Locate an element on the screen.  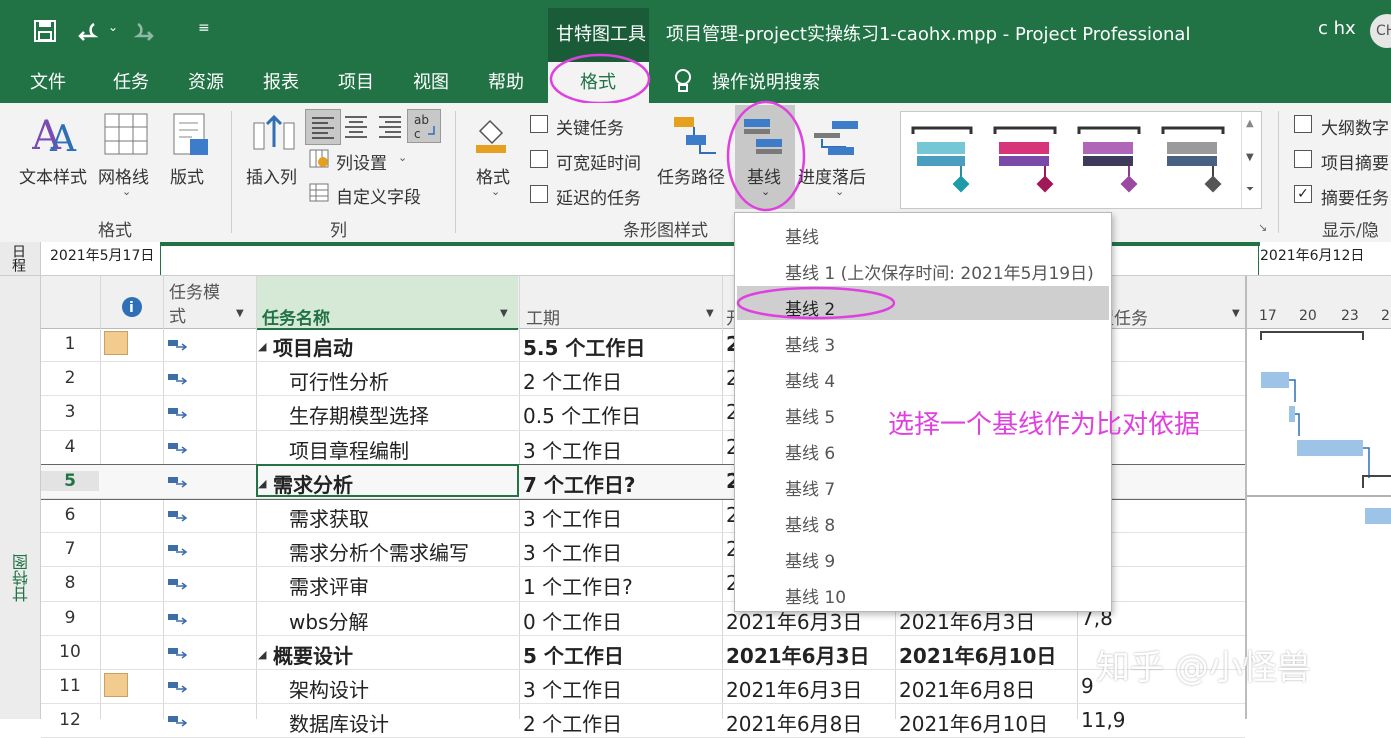
header-task-name: 任务名称 is located at coordinates (296, 316).